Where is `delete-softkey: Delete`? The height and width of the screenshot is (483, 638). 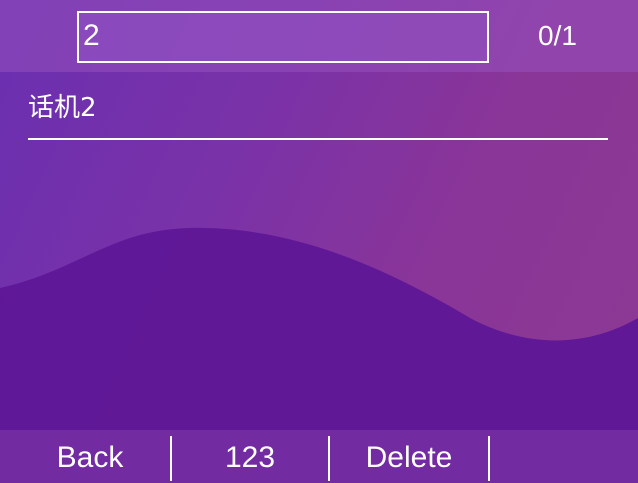
delete-softkey: Delete is located at coordinates (409, 456).